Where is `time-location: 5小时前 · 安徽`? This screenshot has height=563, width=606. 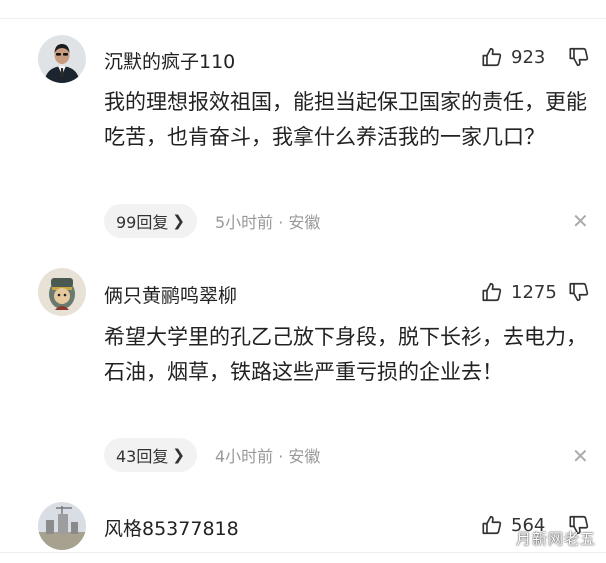 time-location: 5小时前 · 安徽 is located at coordinates (267, 222).